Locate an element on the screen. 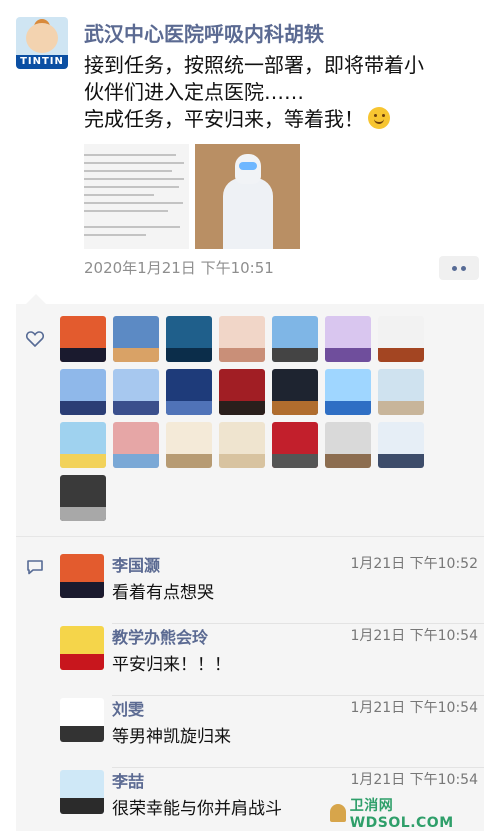  post-line-1: 接到任务，按照统一部署，即将带着小 is located at coordinates (254, 65).